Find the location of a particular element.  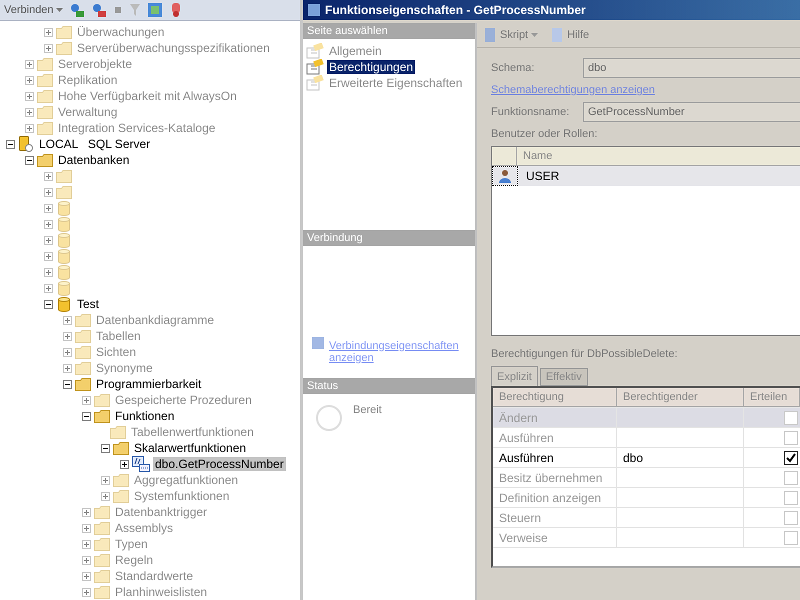

function-icon is located at coordinates (141, 464).